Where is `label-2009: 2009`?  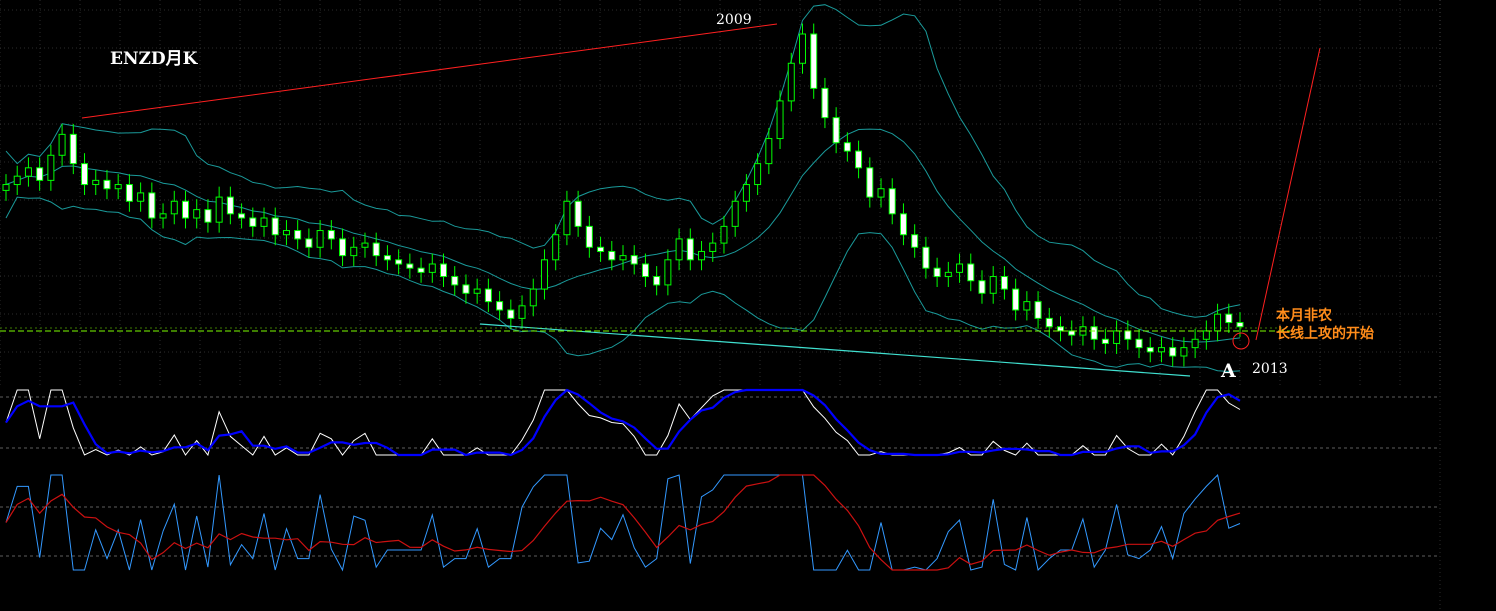 label-2009: 2009 is located at coordinates (734, 20).